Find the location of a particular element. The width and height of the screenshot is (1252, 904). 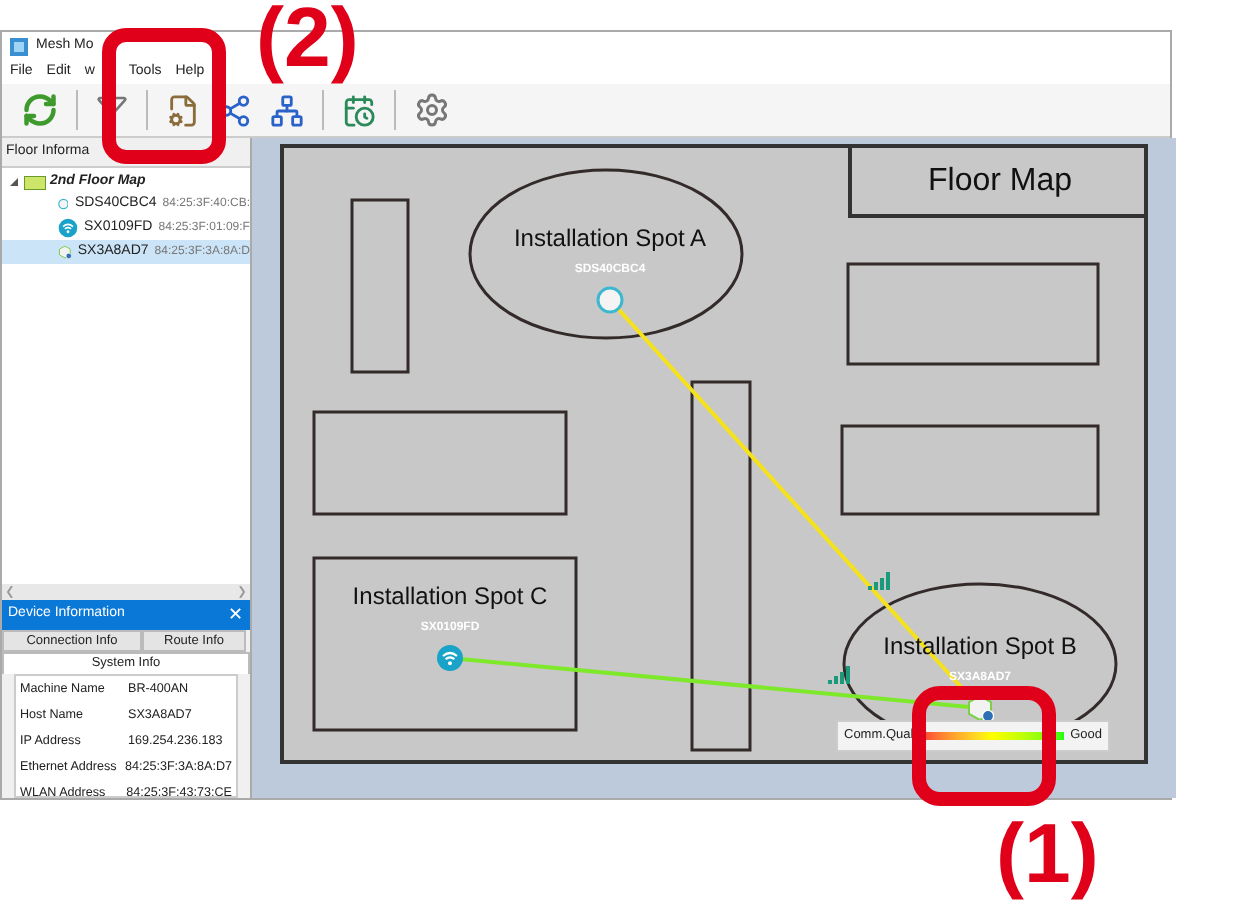

close-button: ✕ is located at coordinates (236, 615).